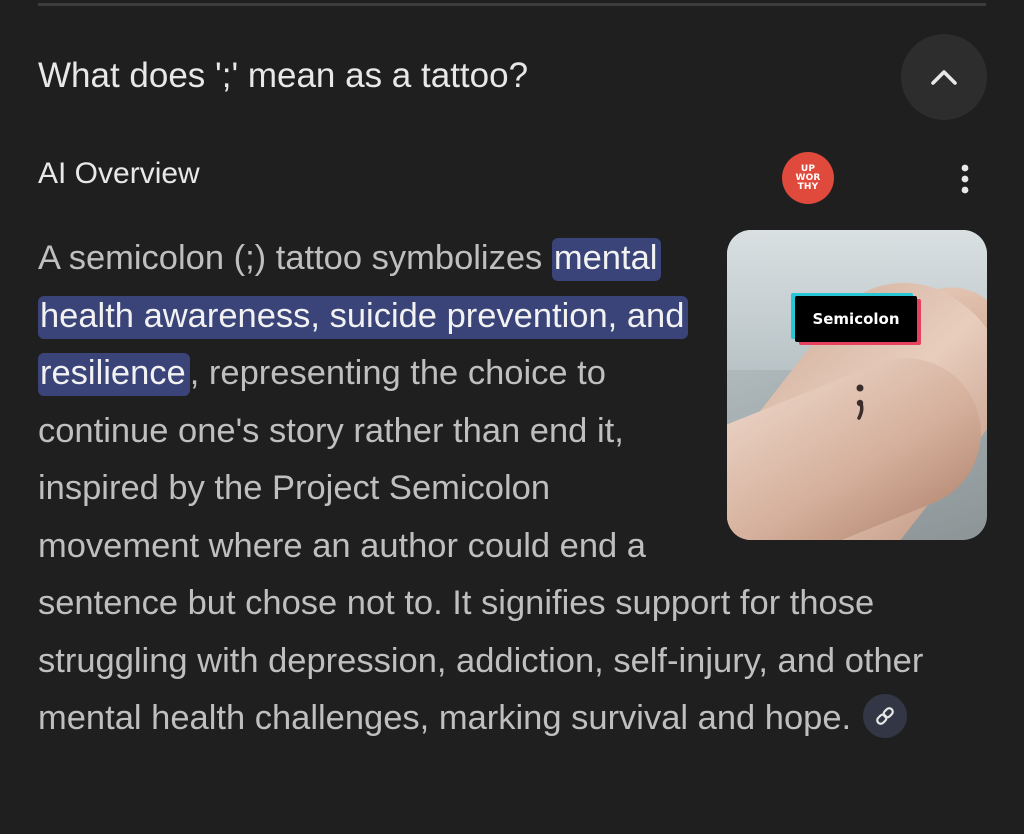 This screenshot has width=1024, height=834. I want to click on thumbnail-image: Semicolon, so click(857, 385).